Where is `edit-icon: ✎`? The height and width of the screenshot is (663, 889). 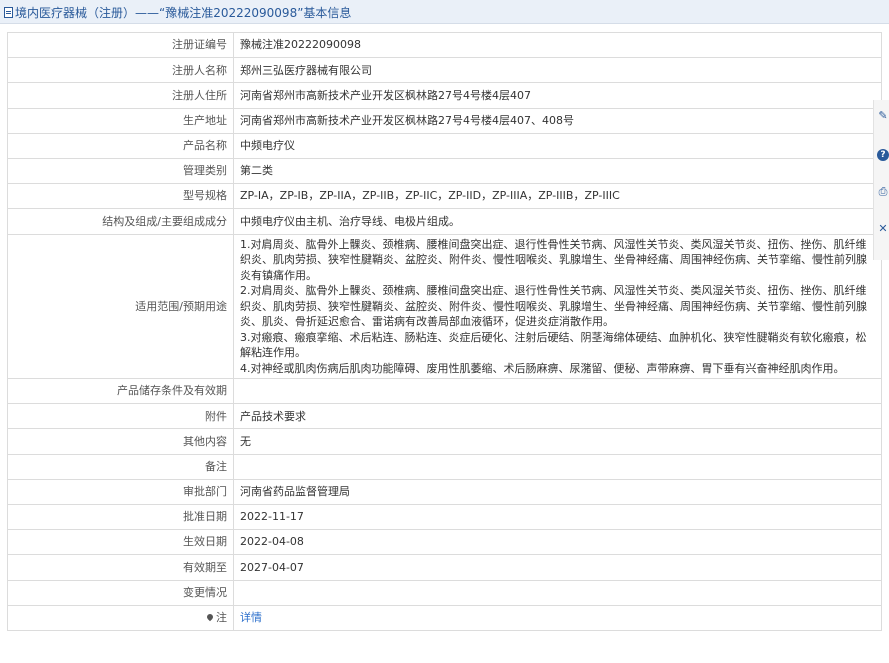 edit-icon: ✎ is located at coordinates (883, 116).